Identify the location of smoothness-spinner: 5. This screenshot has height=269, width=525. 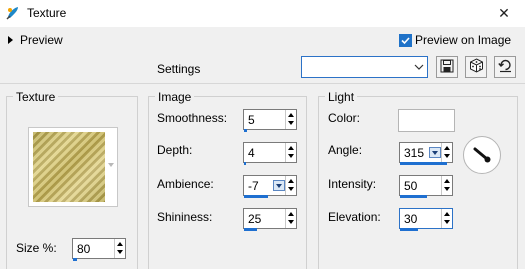
(270, 120).